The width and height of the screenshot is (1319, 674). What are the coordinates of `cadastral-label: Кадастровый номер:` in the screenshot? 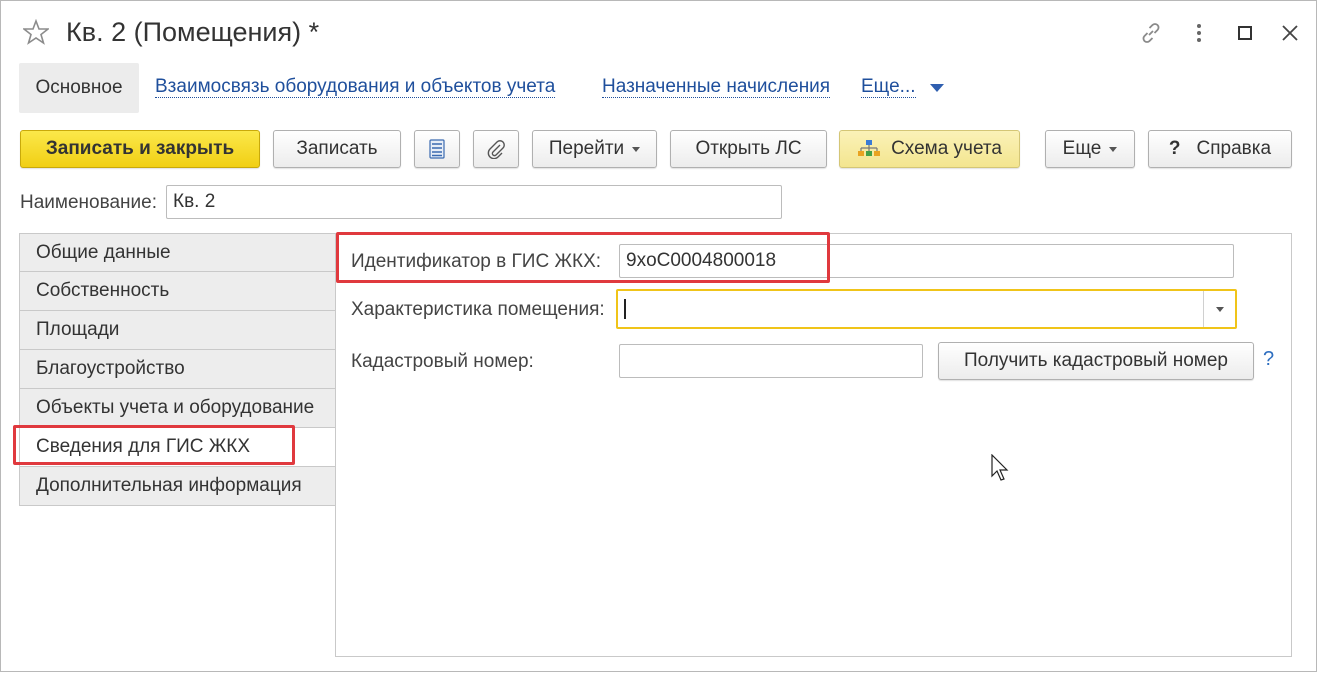 It's located at (442, 361).